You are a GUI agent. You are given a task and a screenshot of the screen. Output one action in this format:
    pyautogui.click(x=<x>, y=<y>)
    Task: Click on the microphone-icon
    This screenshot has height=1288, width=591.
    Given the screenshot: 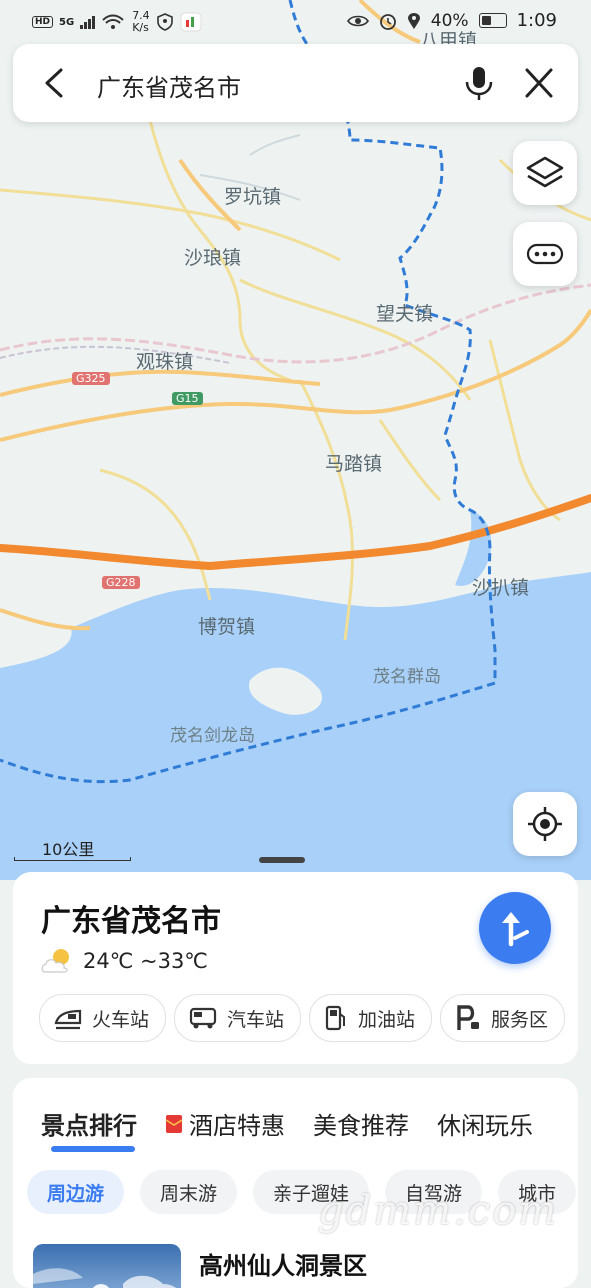 What is the action you would take?
    pyautogui.click(x=479, y=83)
    